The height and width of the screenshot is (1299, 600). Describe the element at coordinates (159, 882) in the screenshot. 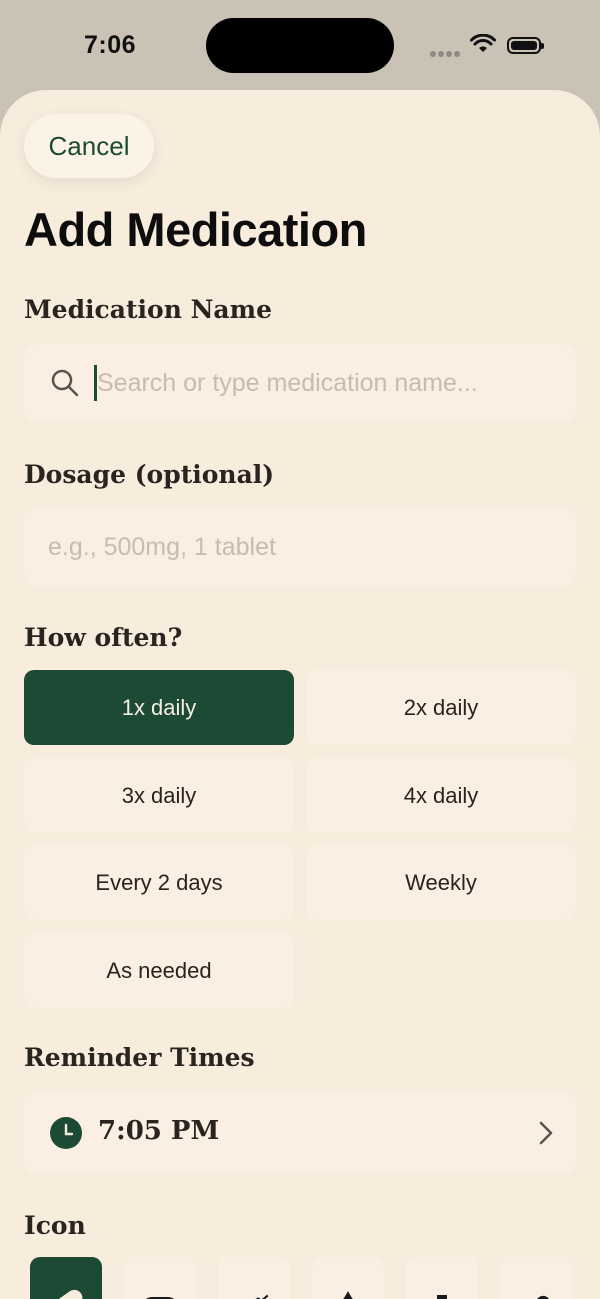

I see `frequency-option-every-2-days: Every 2 days` at that location.